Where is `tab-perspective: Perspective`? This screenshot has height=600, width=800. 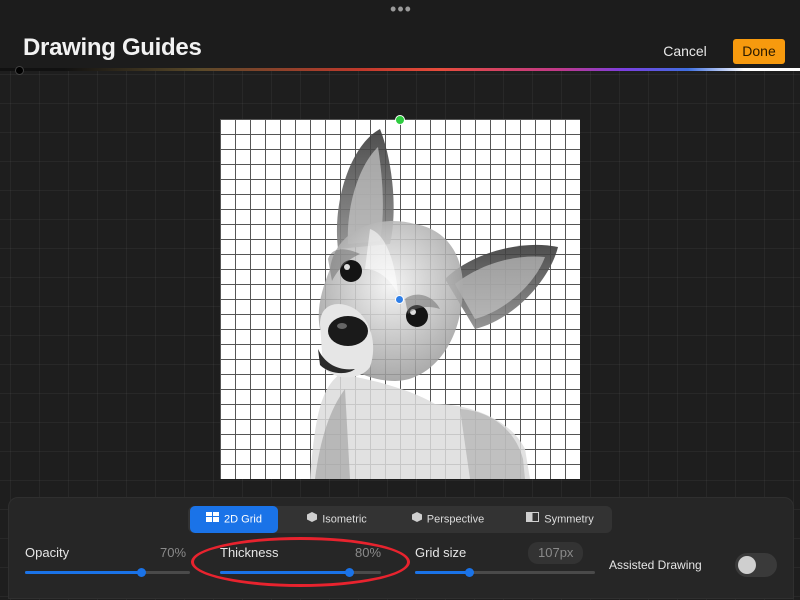
tab-perspective: Perspective is located at coordinates (448, 519).